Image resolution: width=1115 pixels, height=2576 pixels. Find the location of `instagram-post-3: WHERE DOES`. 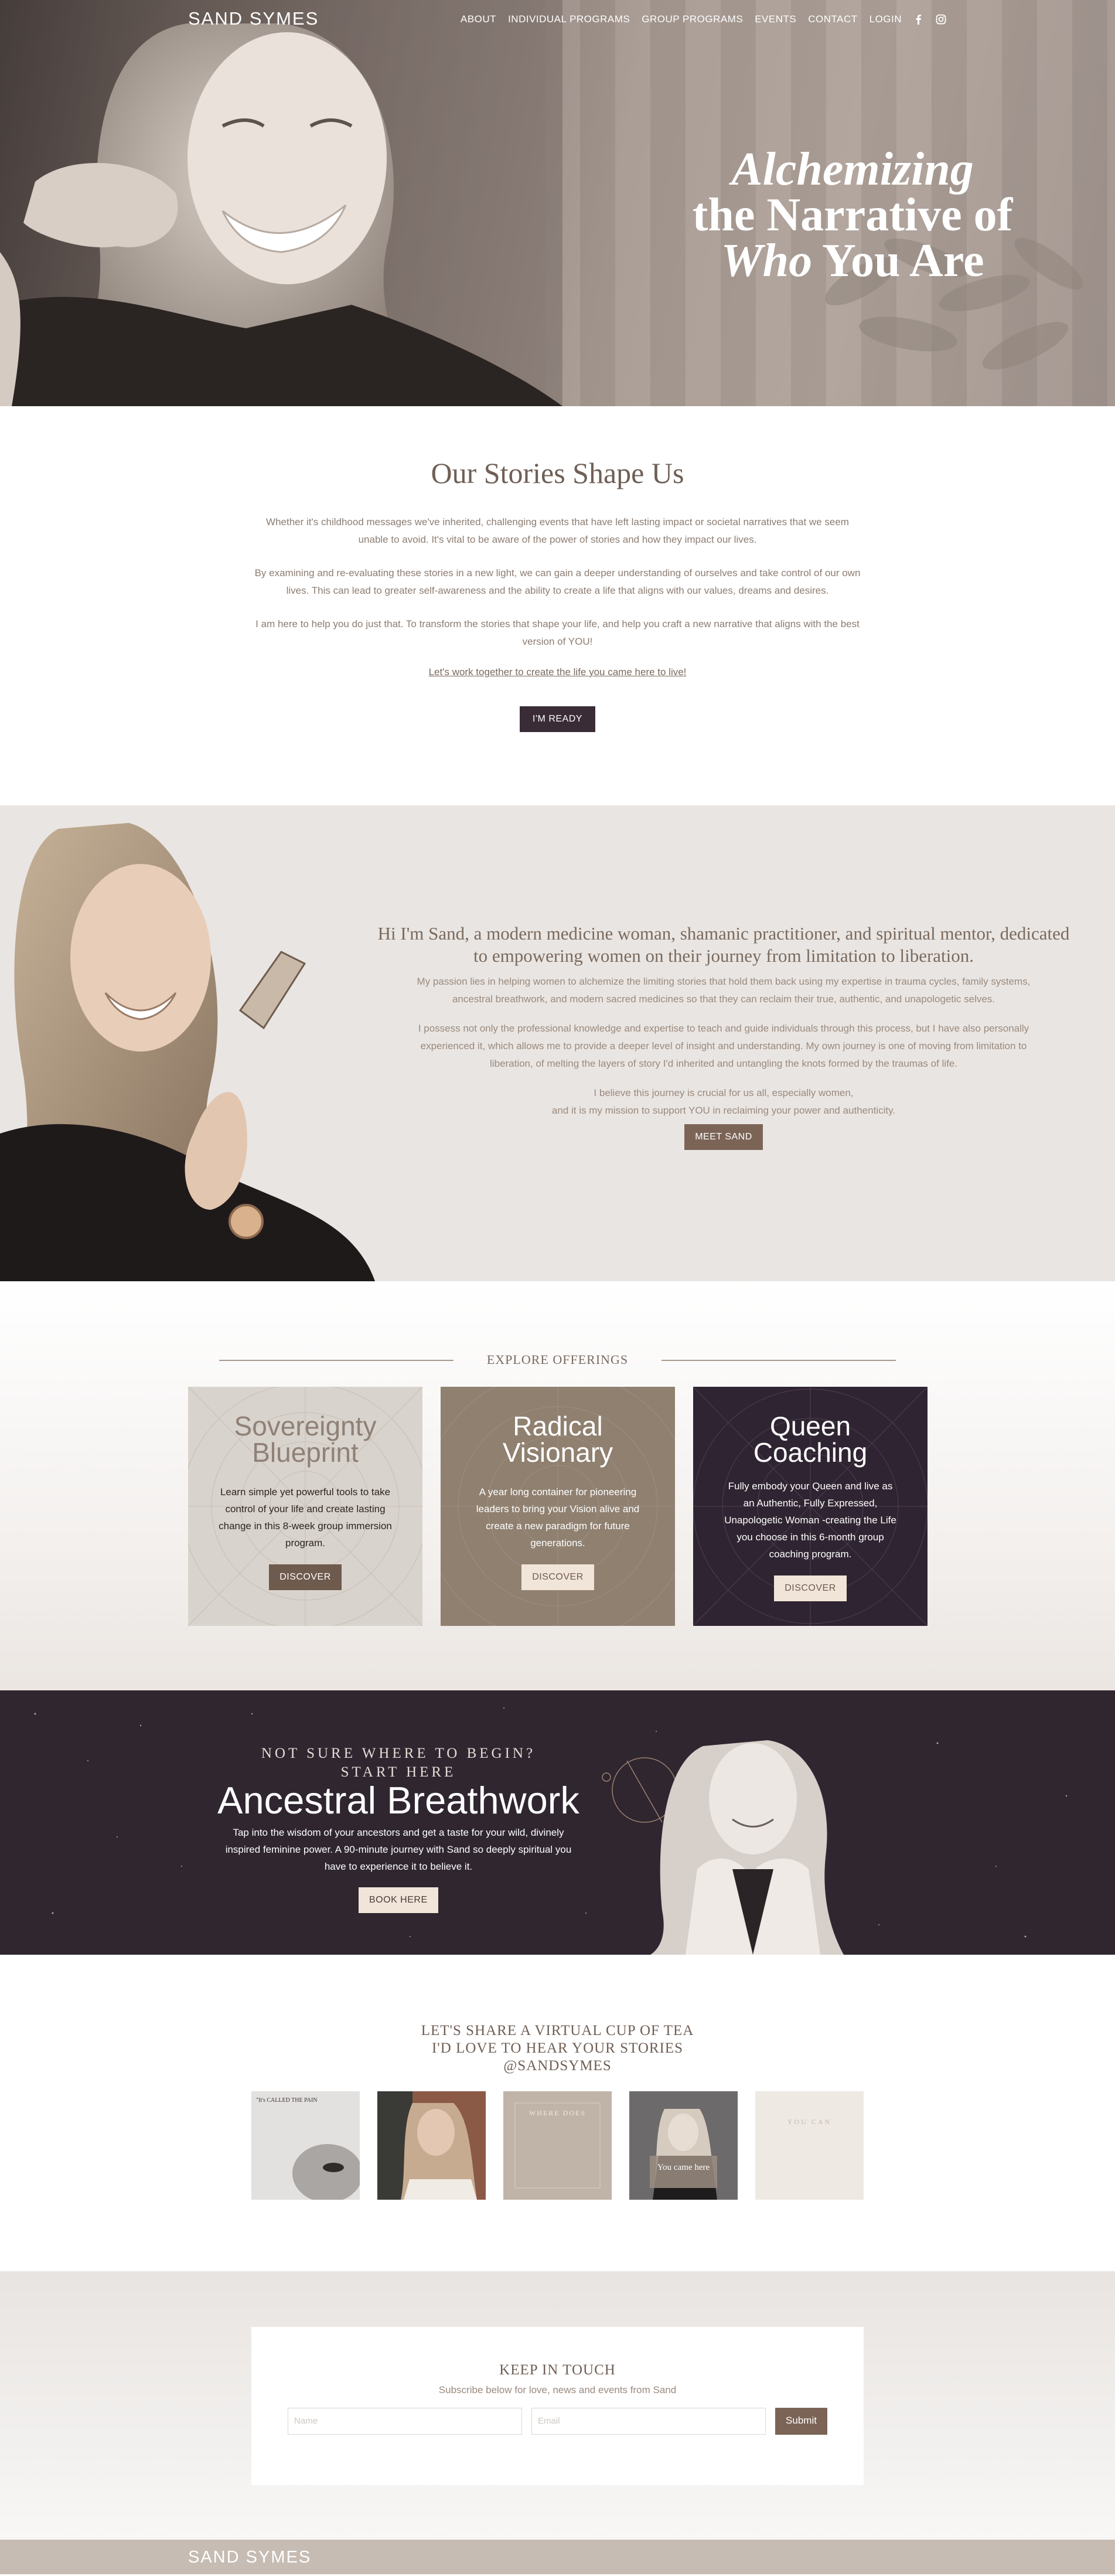

instagram-post-3: WHERE DOES is located at coordinates (557, 2145).